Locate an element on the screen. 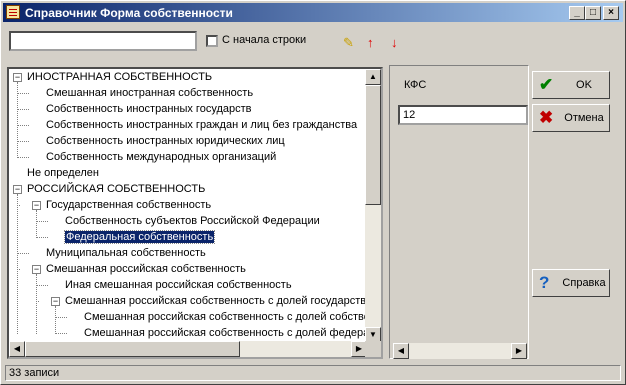 The image size is (626, 385). tree-item: Федеральная собственность is located at coordinates (139, 237).